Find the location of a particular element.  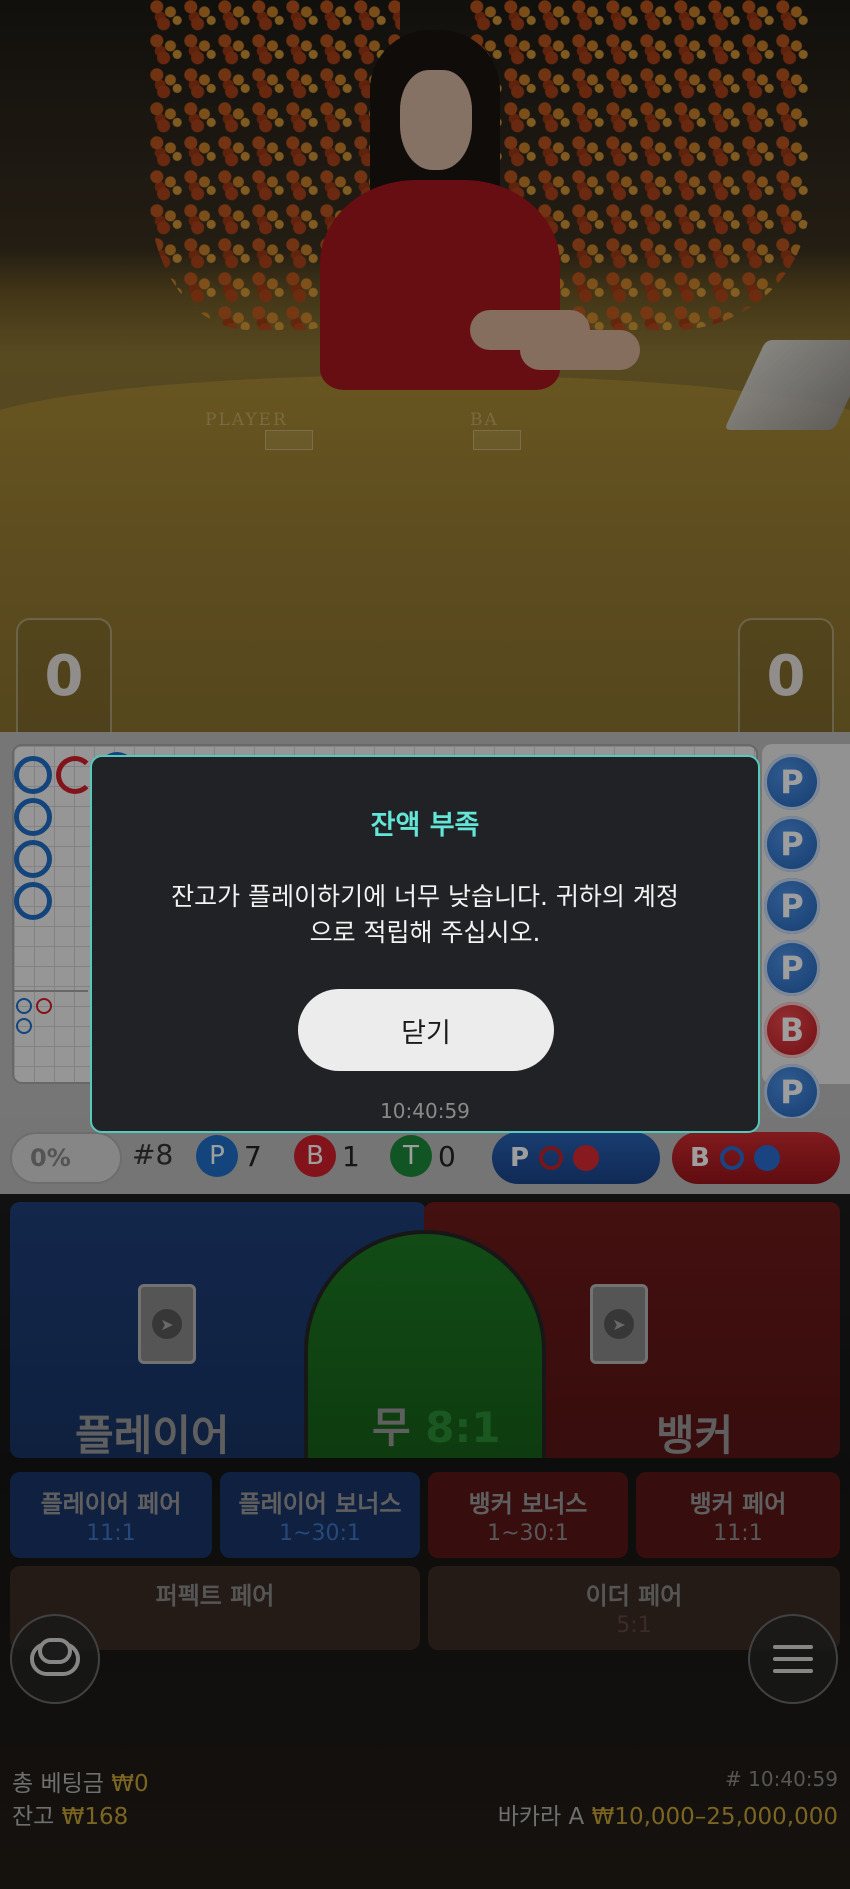

close-button: 닫기 is located at coordinates (426, 1030).